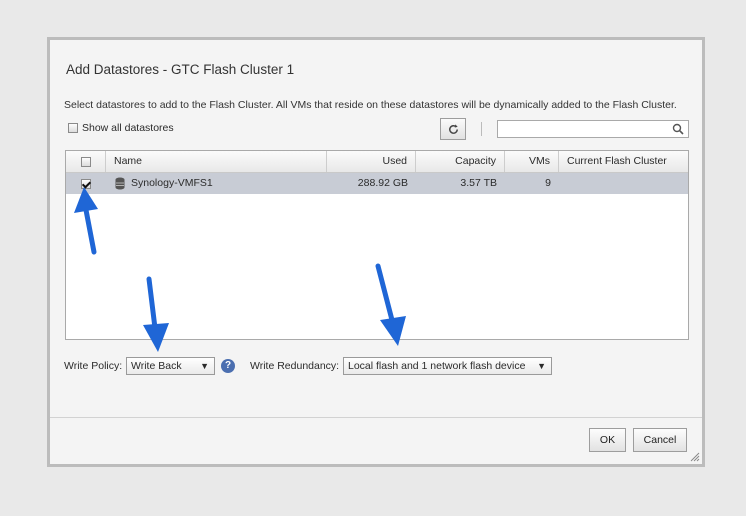  I want to click on datastore-icon, so click(120, 183).